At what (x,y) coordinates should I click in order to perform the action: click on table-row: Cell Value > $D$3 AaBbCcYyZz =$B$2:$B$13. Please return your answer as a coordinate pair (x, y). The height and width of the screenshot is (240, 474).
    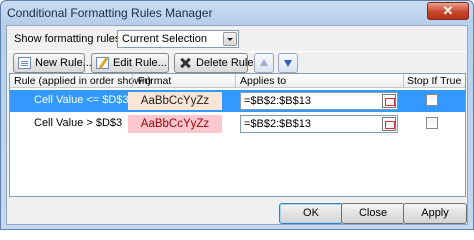
    Looking at the image, I should click on (237, 124).